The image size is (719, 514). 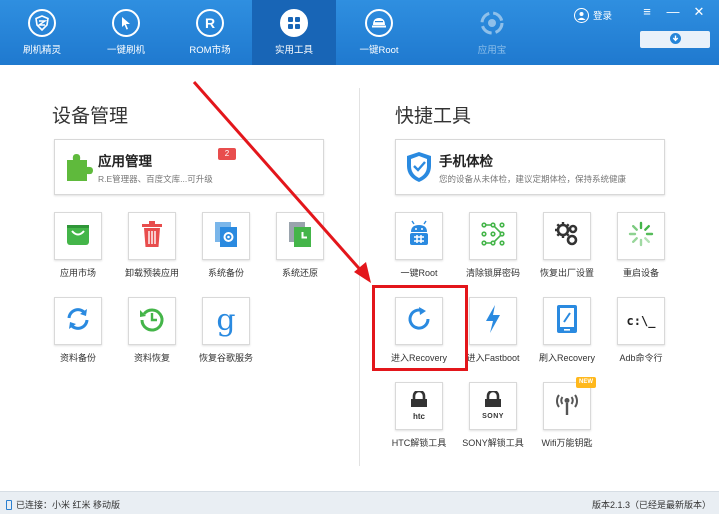 I want to click on sony-brand-logo: SONY, so click(x=493, y=416).